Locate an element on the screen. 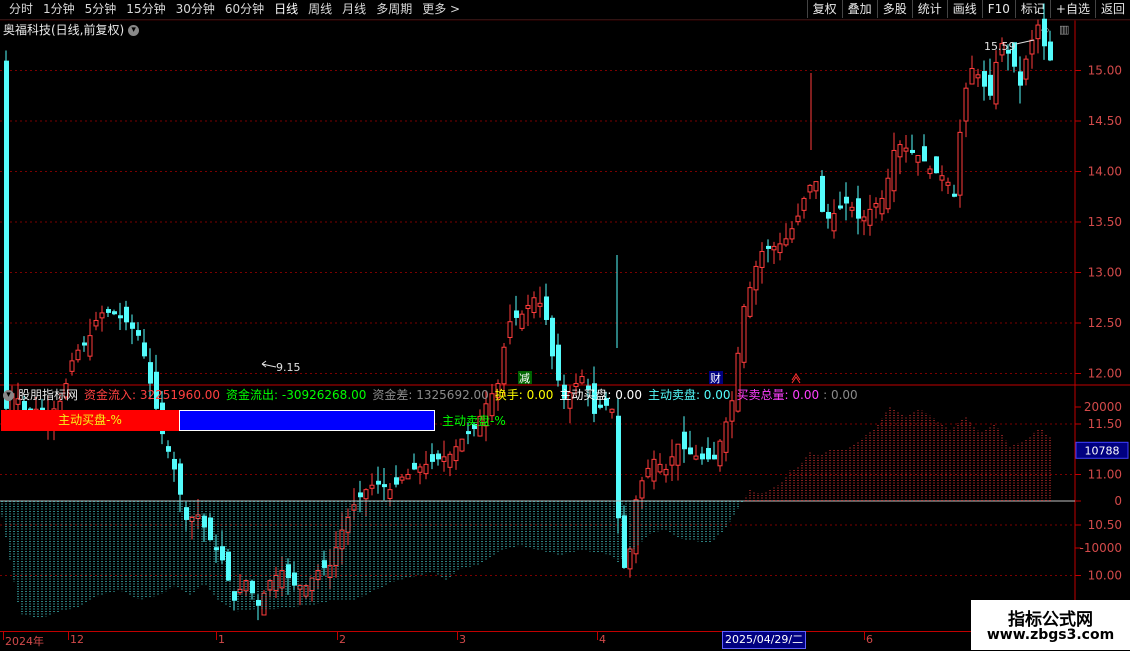  reduce-marker is located at coordinates (525, 377).